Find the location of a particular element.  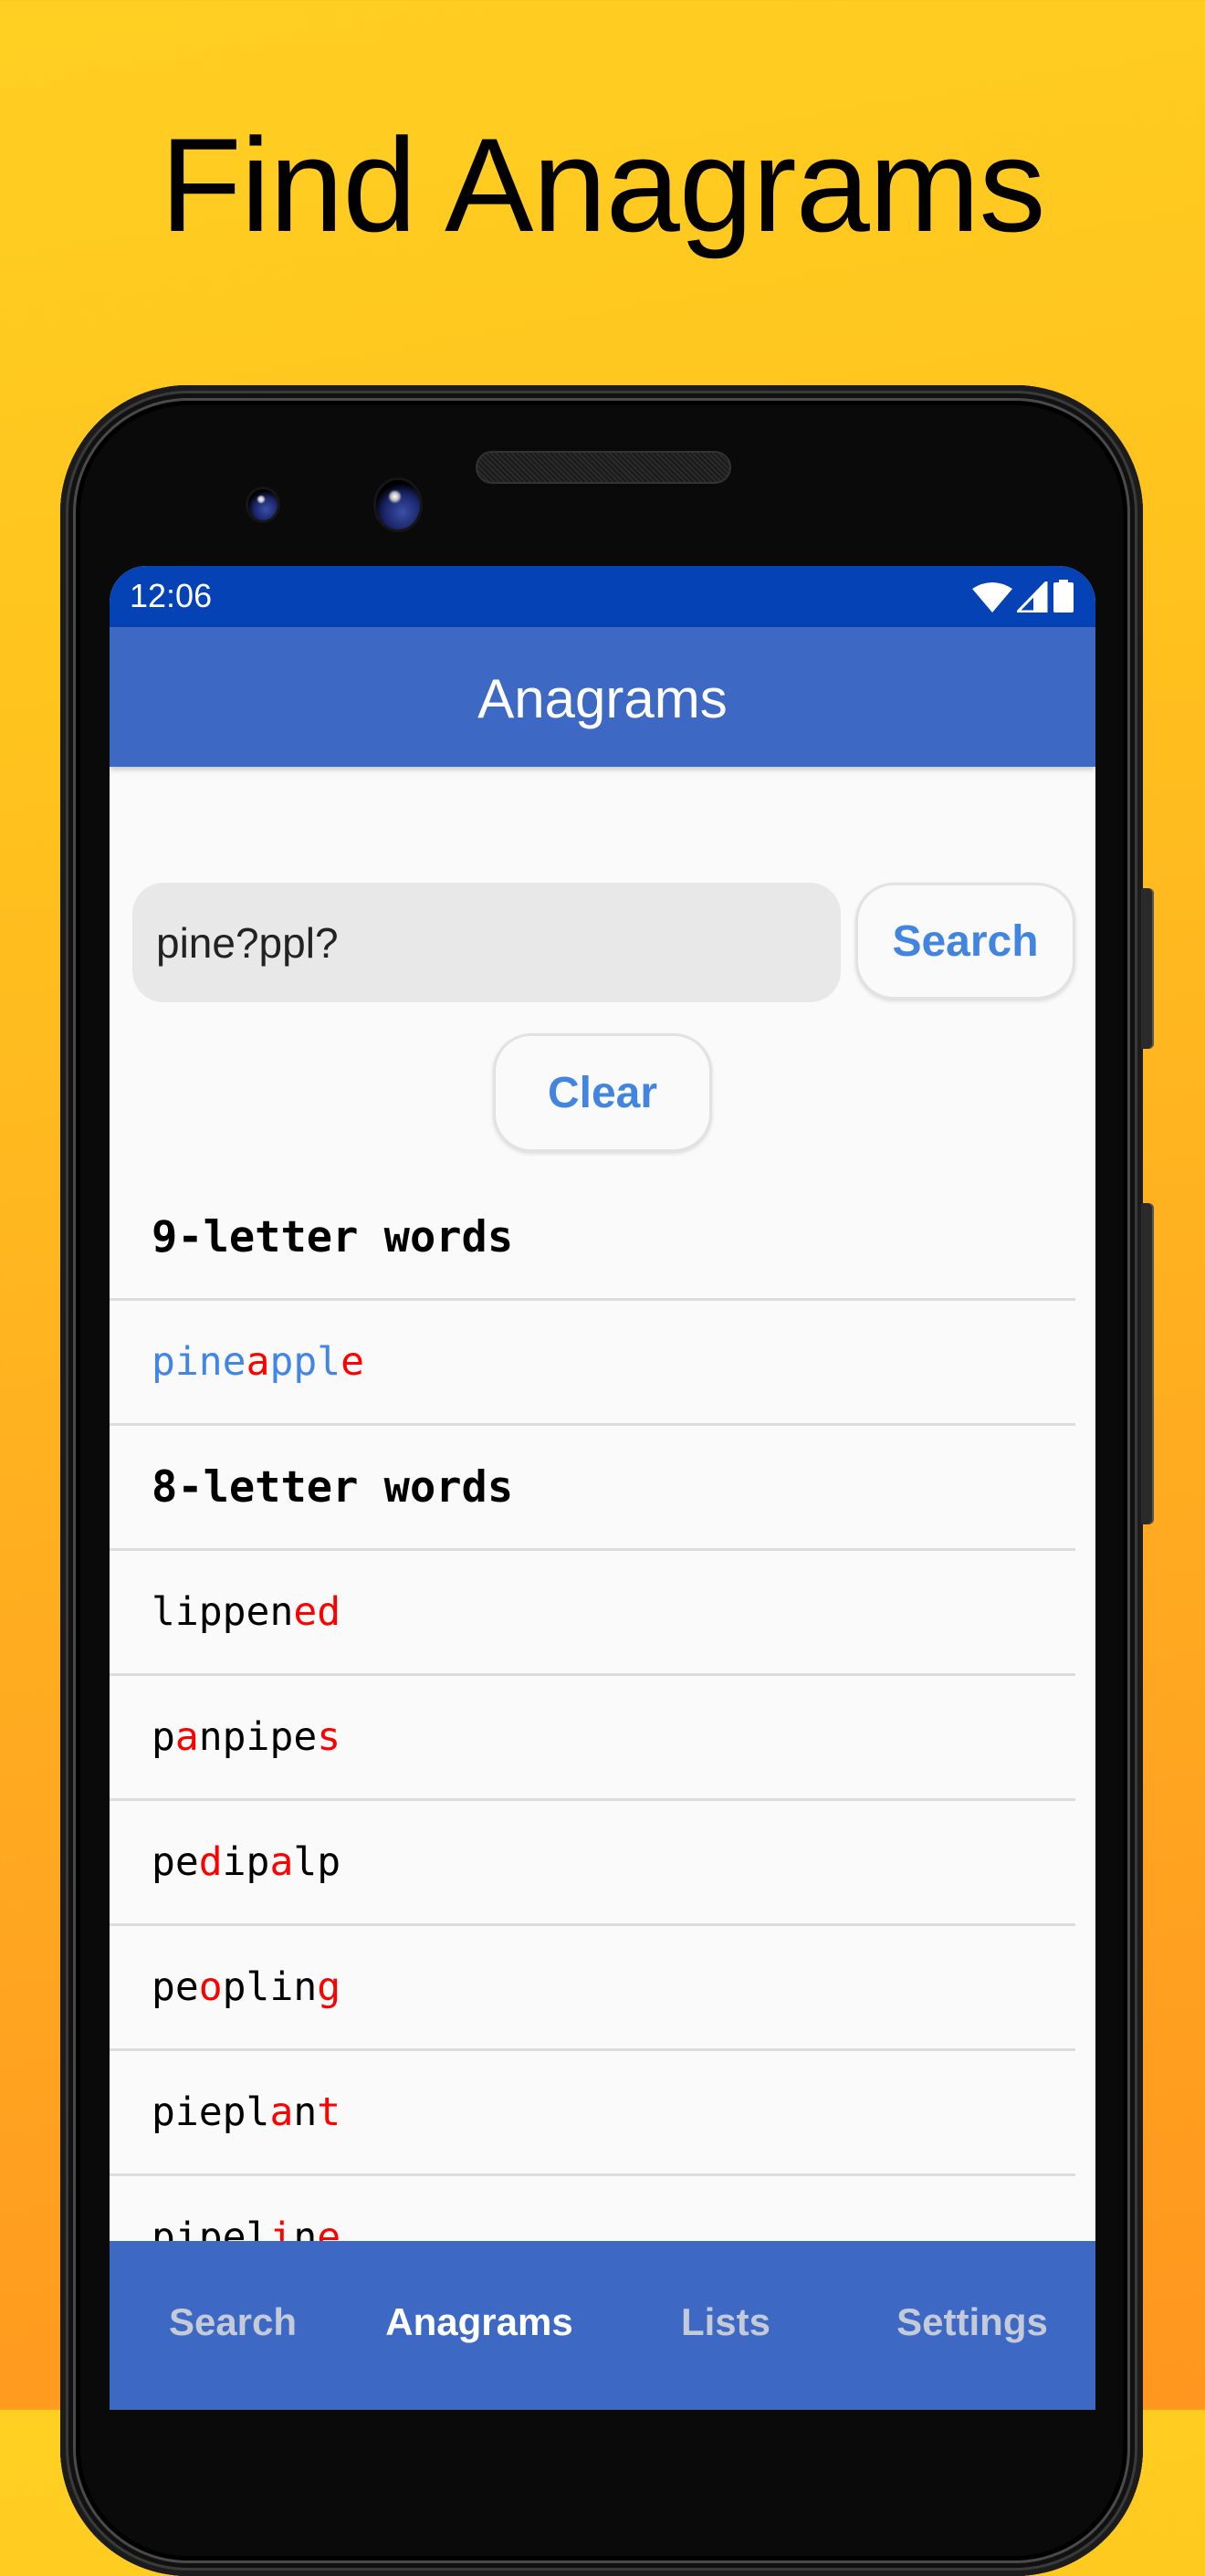

status-icons is located at coordinates (1023, 596).